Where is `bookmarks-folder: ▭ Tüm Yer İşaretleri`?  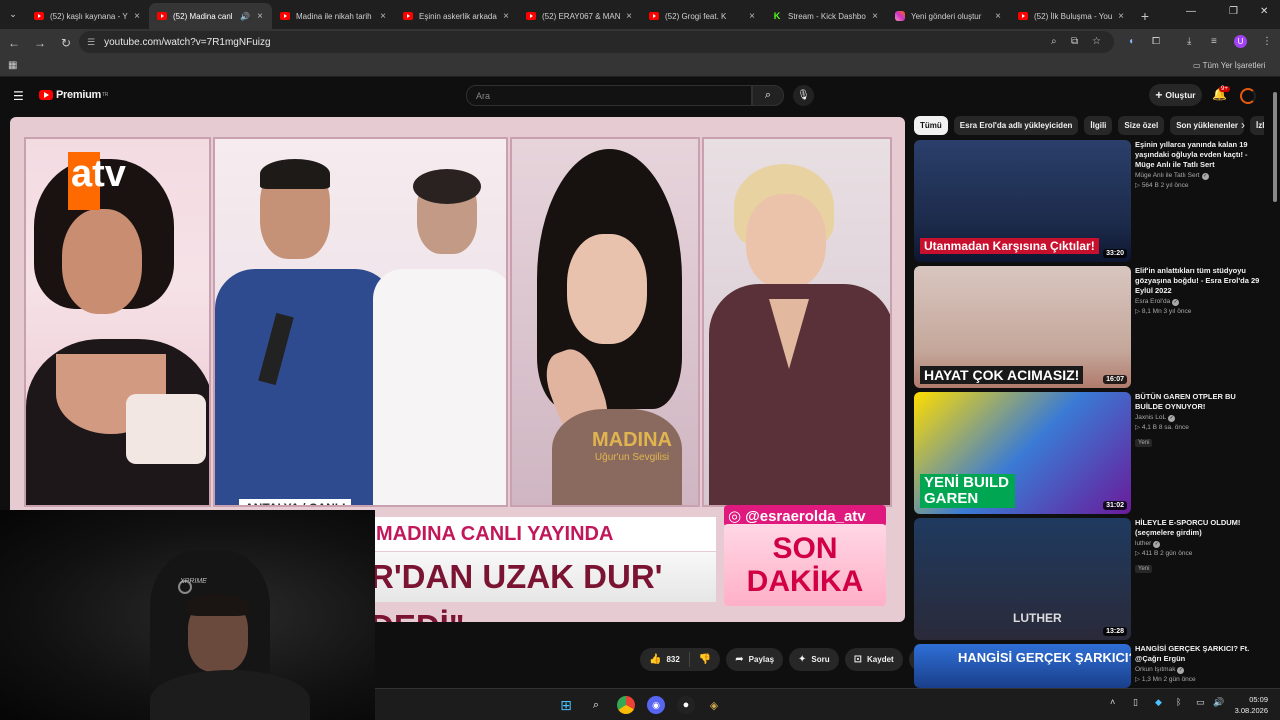
bookmarks-folder: ▭ Tüm Yer İşaretleri is located at coordinates (1229, 65).